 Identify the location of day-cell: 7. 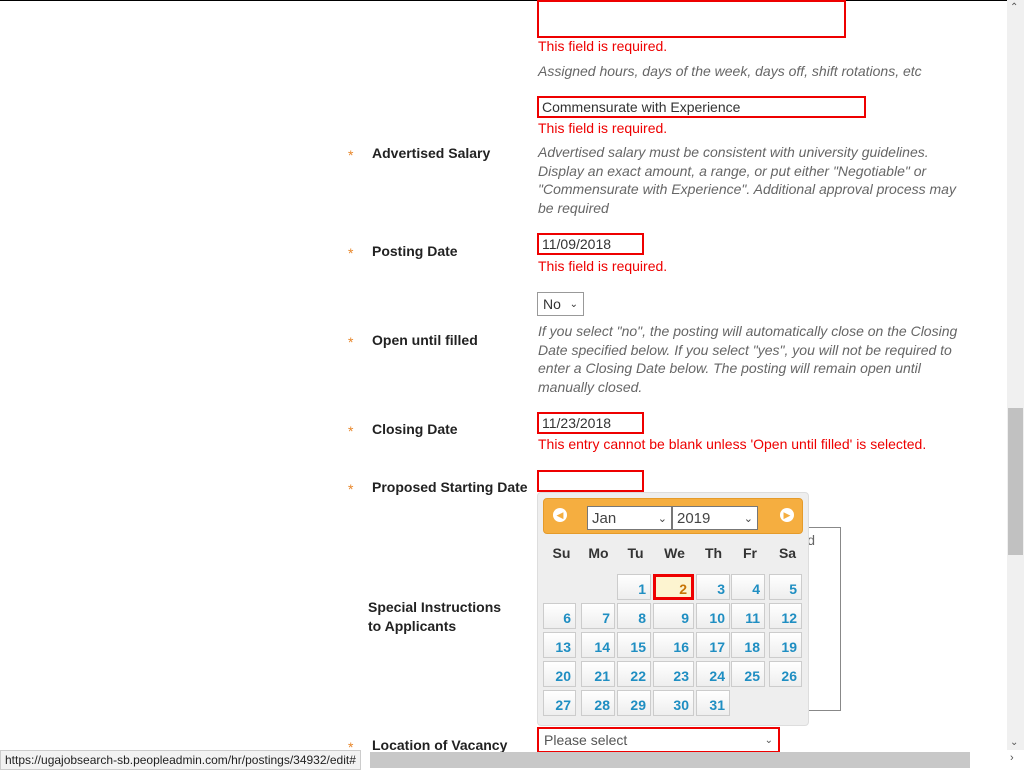
(598, 616).